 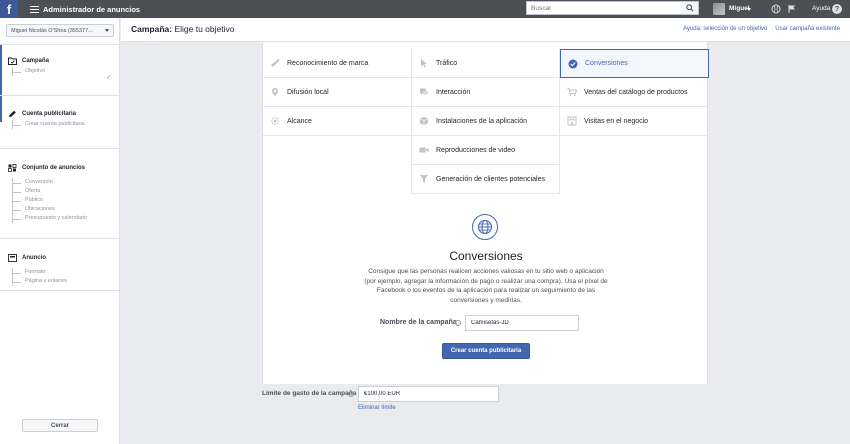 I want to click on objective-label: Alcance, so click(x=299, y=121).